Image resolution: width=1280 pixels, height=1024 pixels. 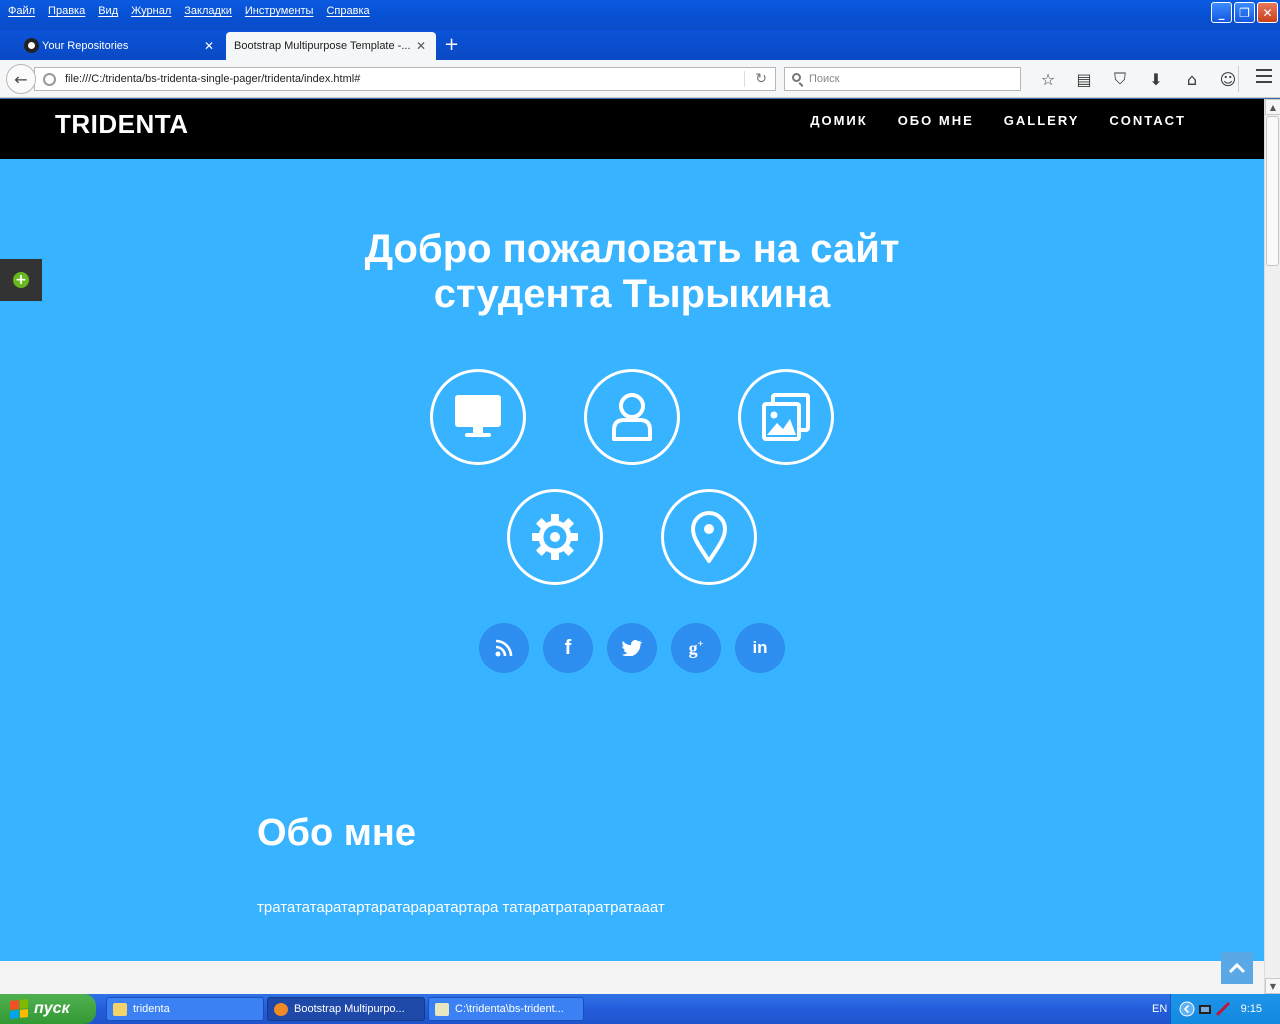 I want to click on map-pin-icon, so click(x=709, y=537).